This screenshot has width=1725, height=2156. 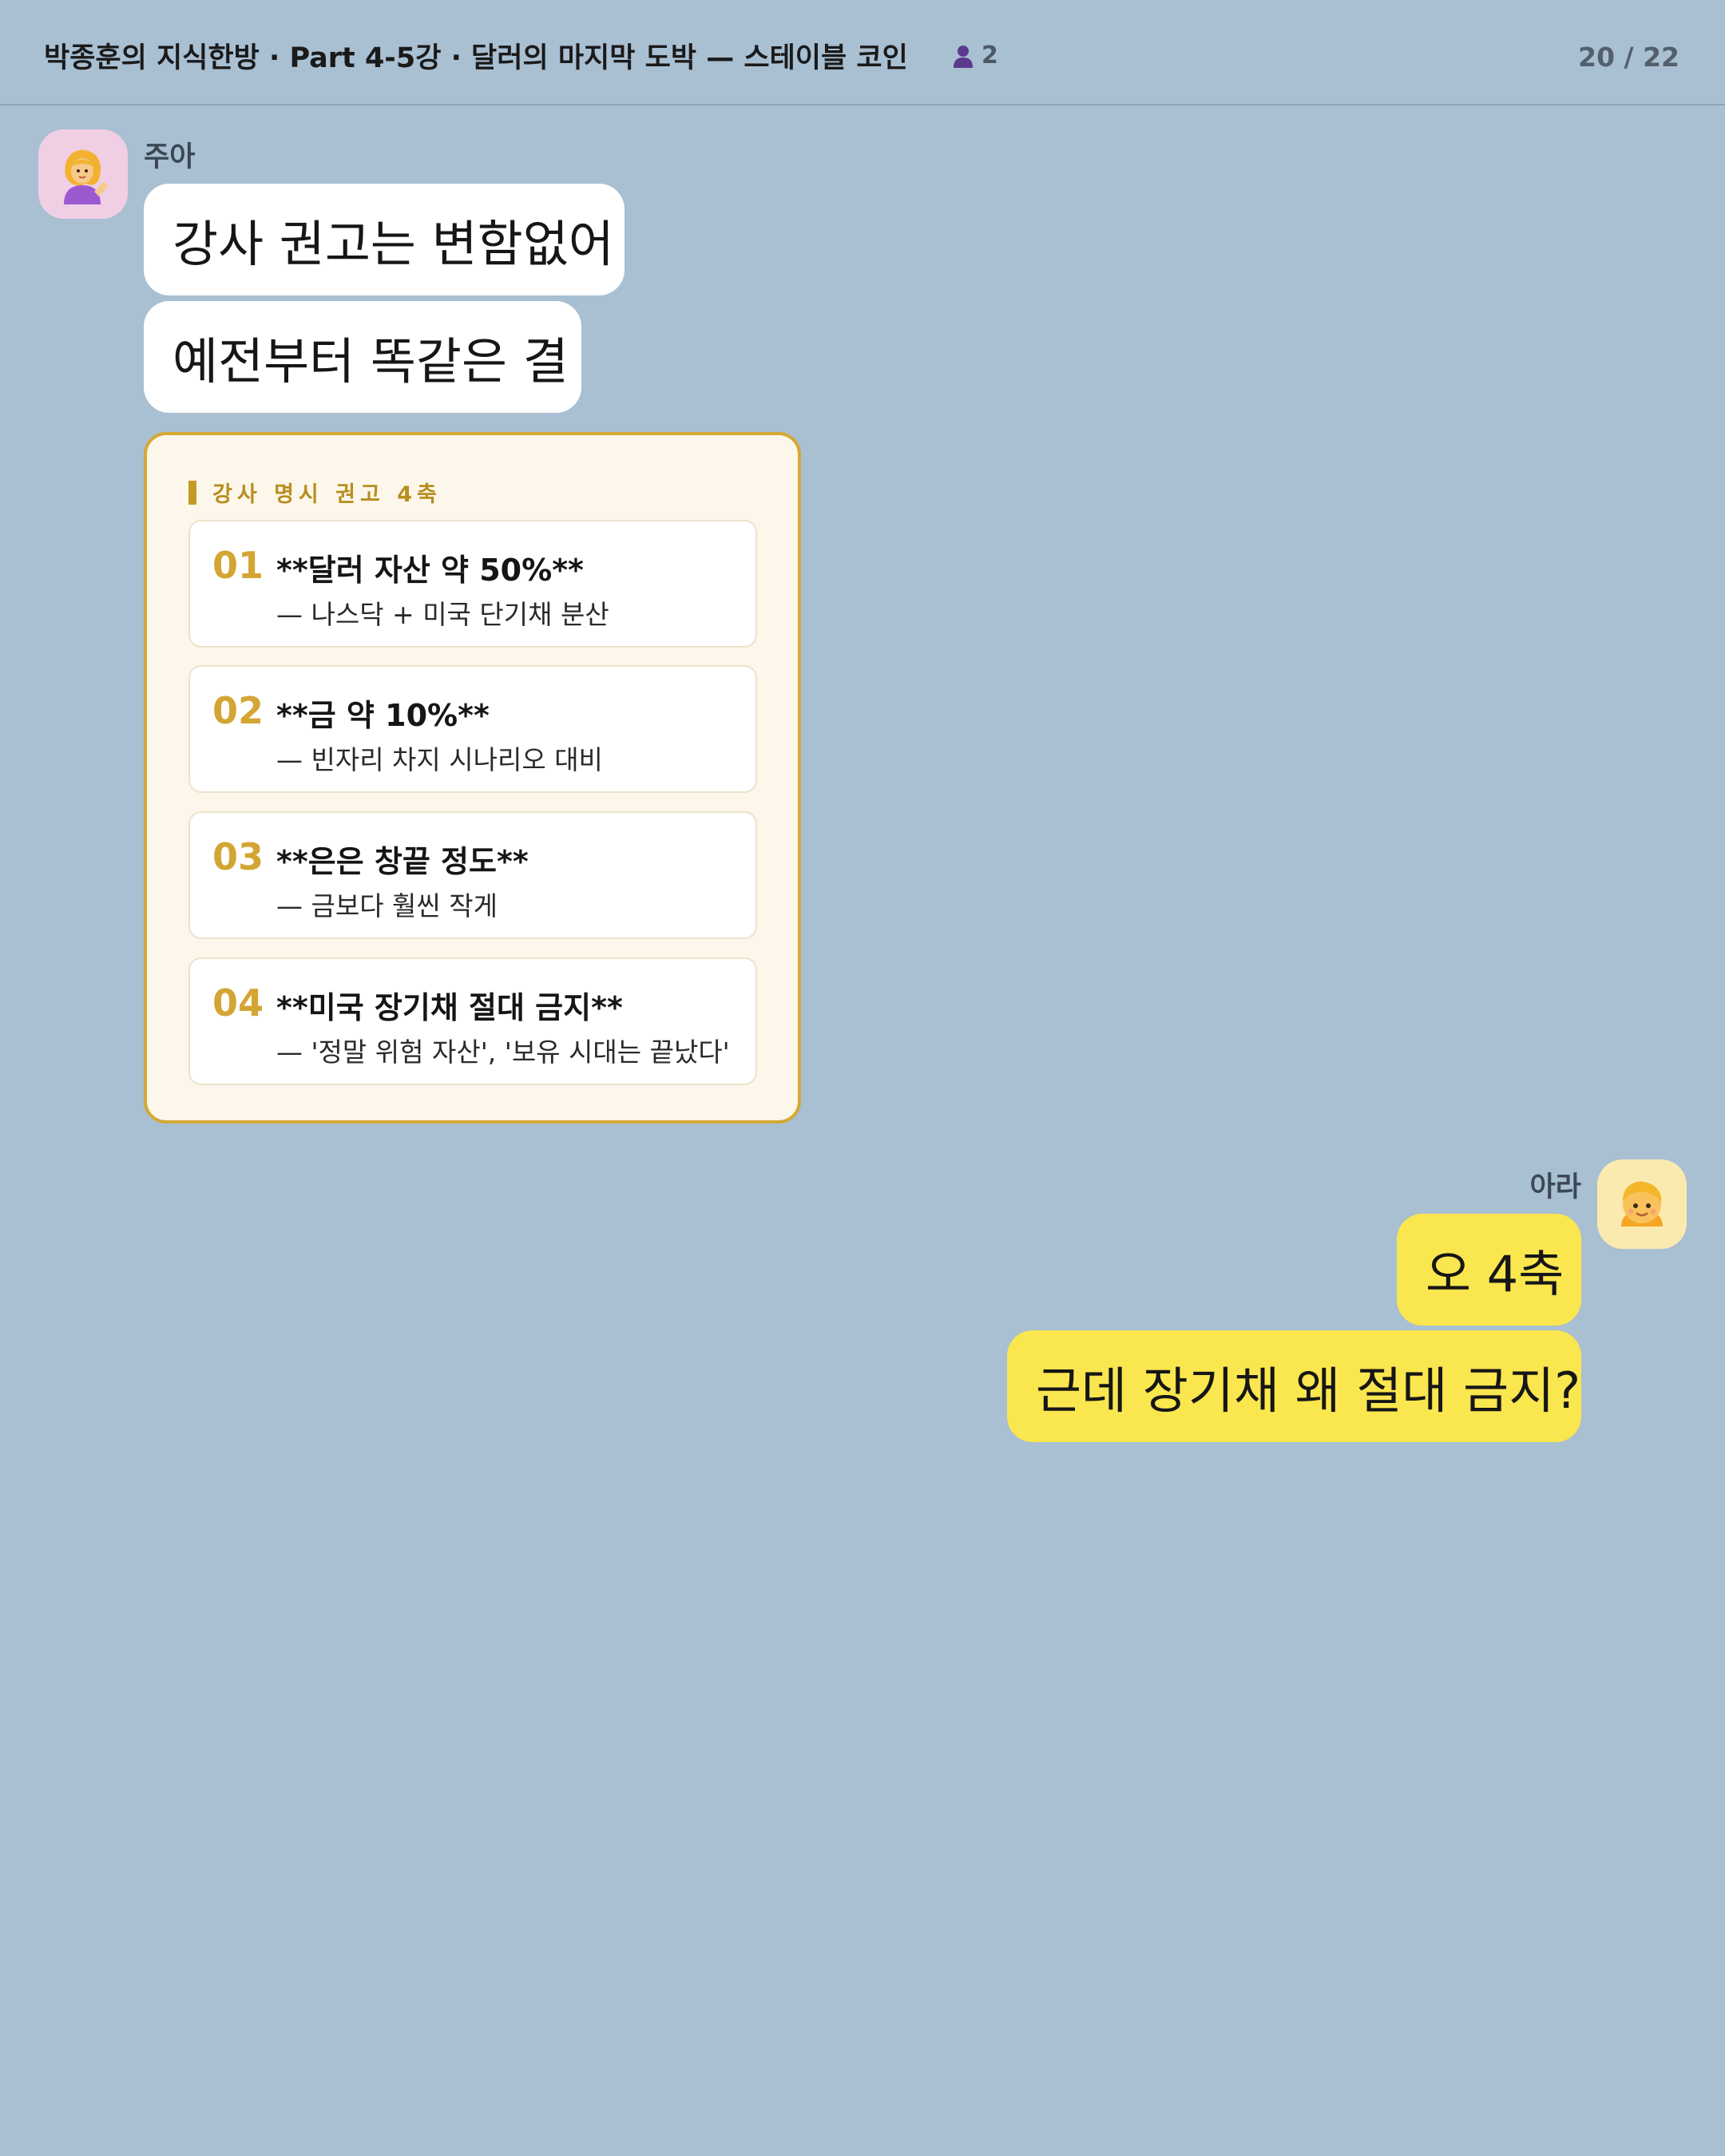 I want to click on item-title: **은은 창끝 정도**, so click(x=403, y=861).